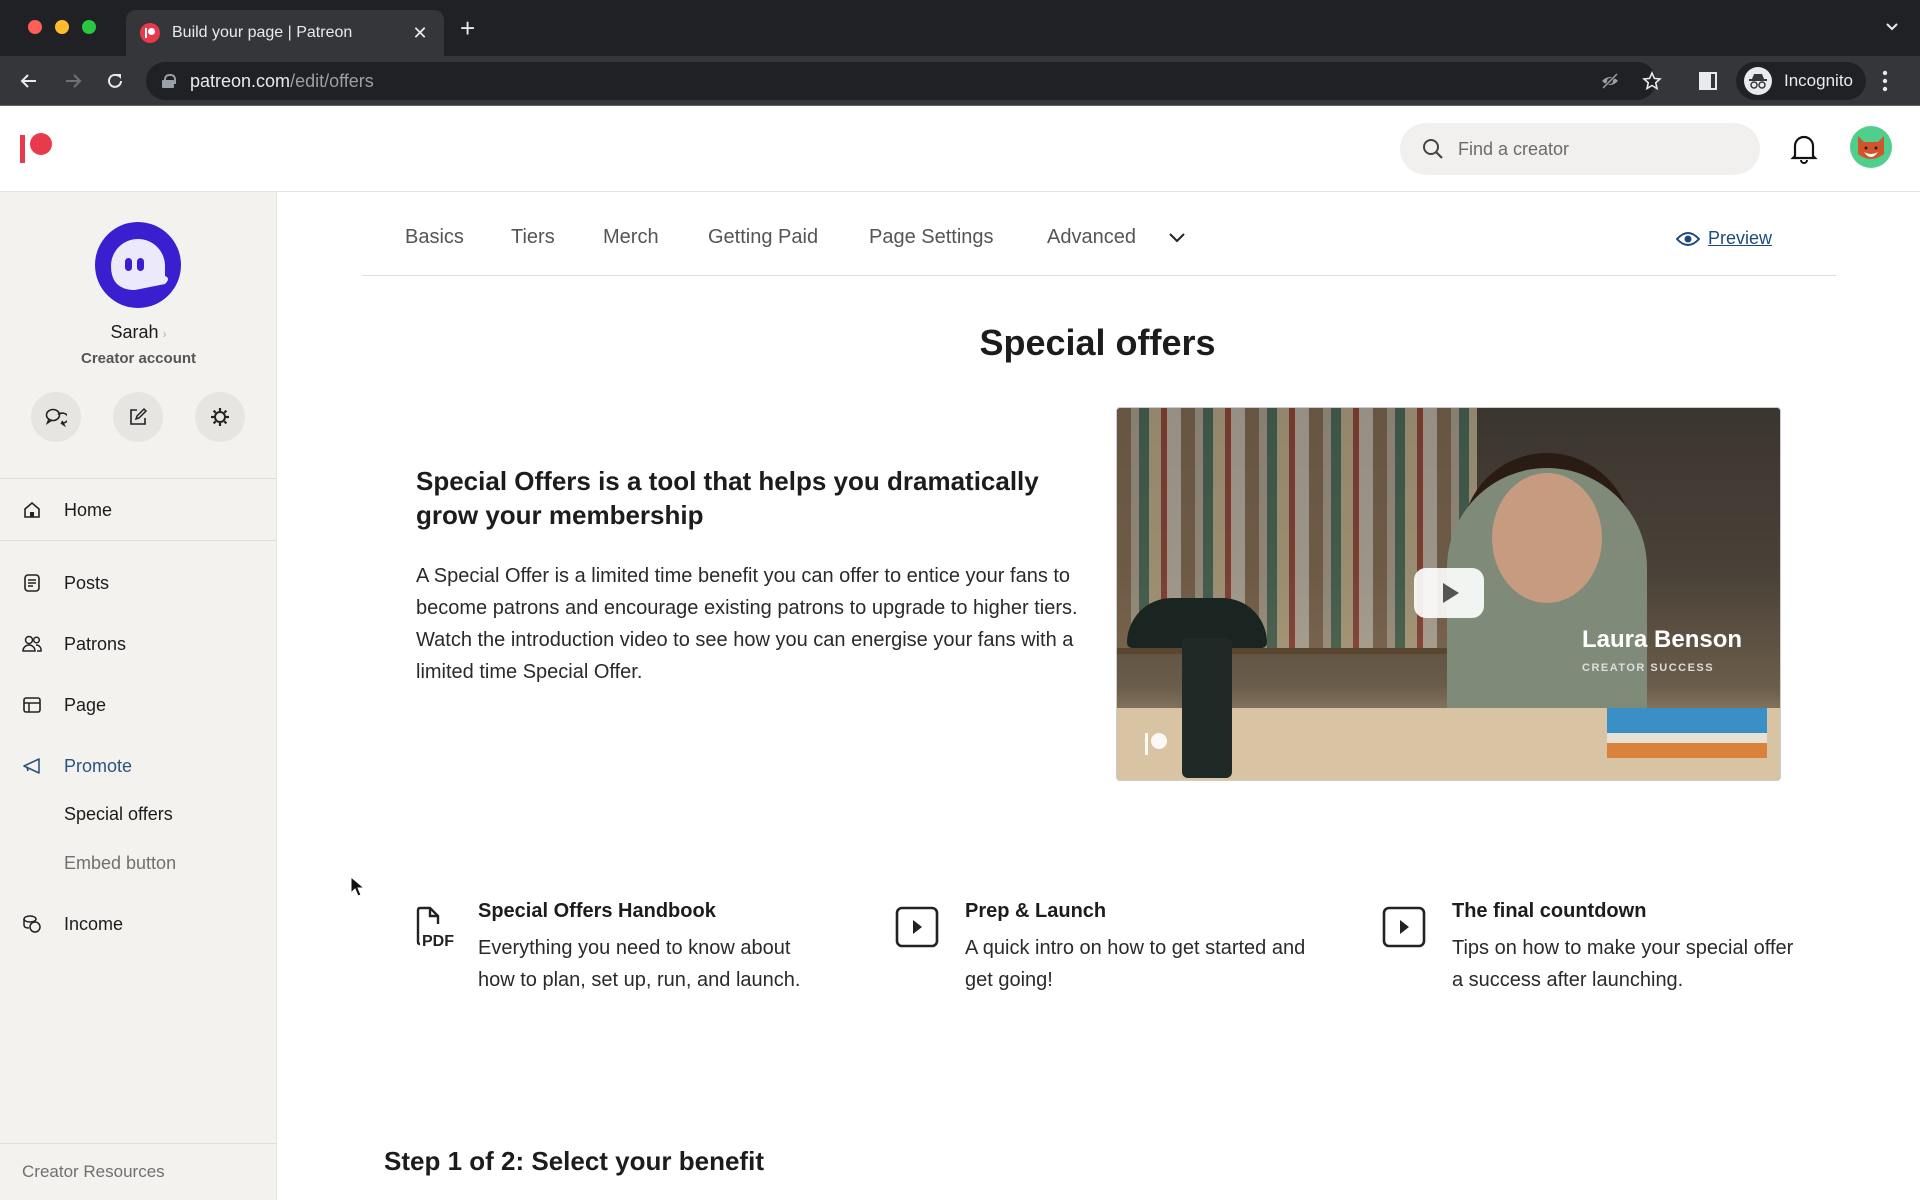  Describe the element at coordinates (32, 705) in the screenshot. I see `page-layout-icon` at that location.